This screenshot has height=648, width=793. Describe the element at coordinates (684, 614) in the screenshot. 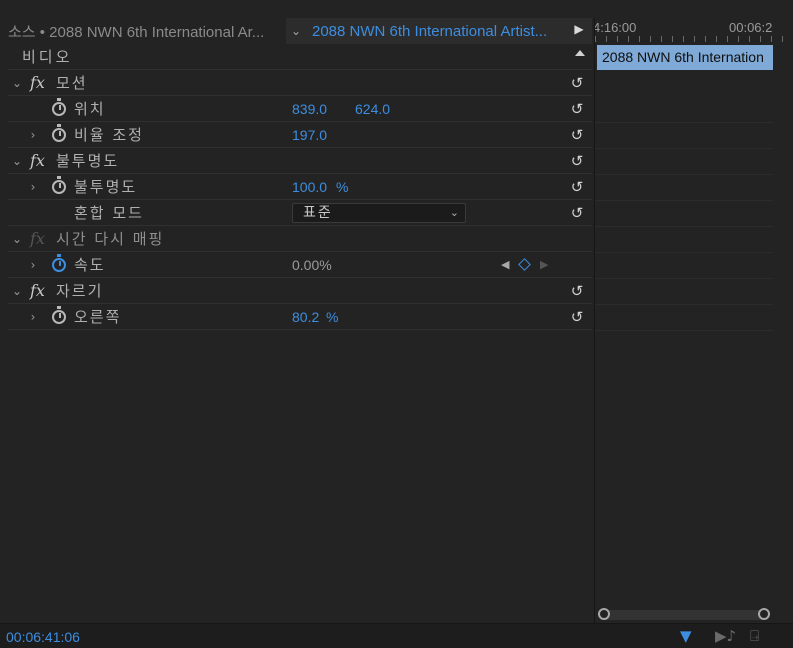

I see `timeline-zoom-scrollbar` at that location.